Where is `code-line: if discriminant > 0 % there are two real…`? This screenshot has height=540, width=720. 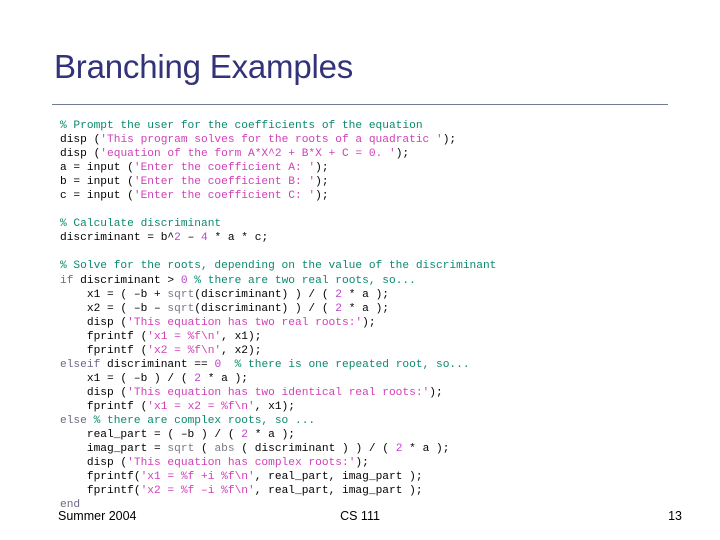
code-line: if discriminant > 0 % there are two real… is located at coordinates (370, 281).